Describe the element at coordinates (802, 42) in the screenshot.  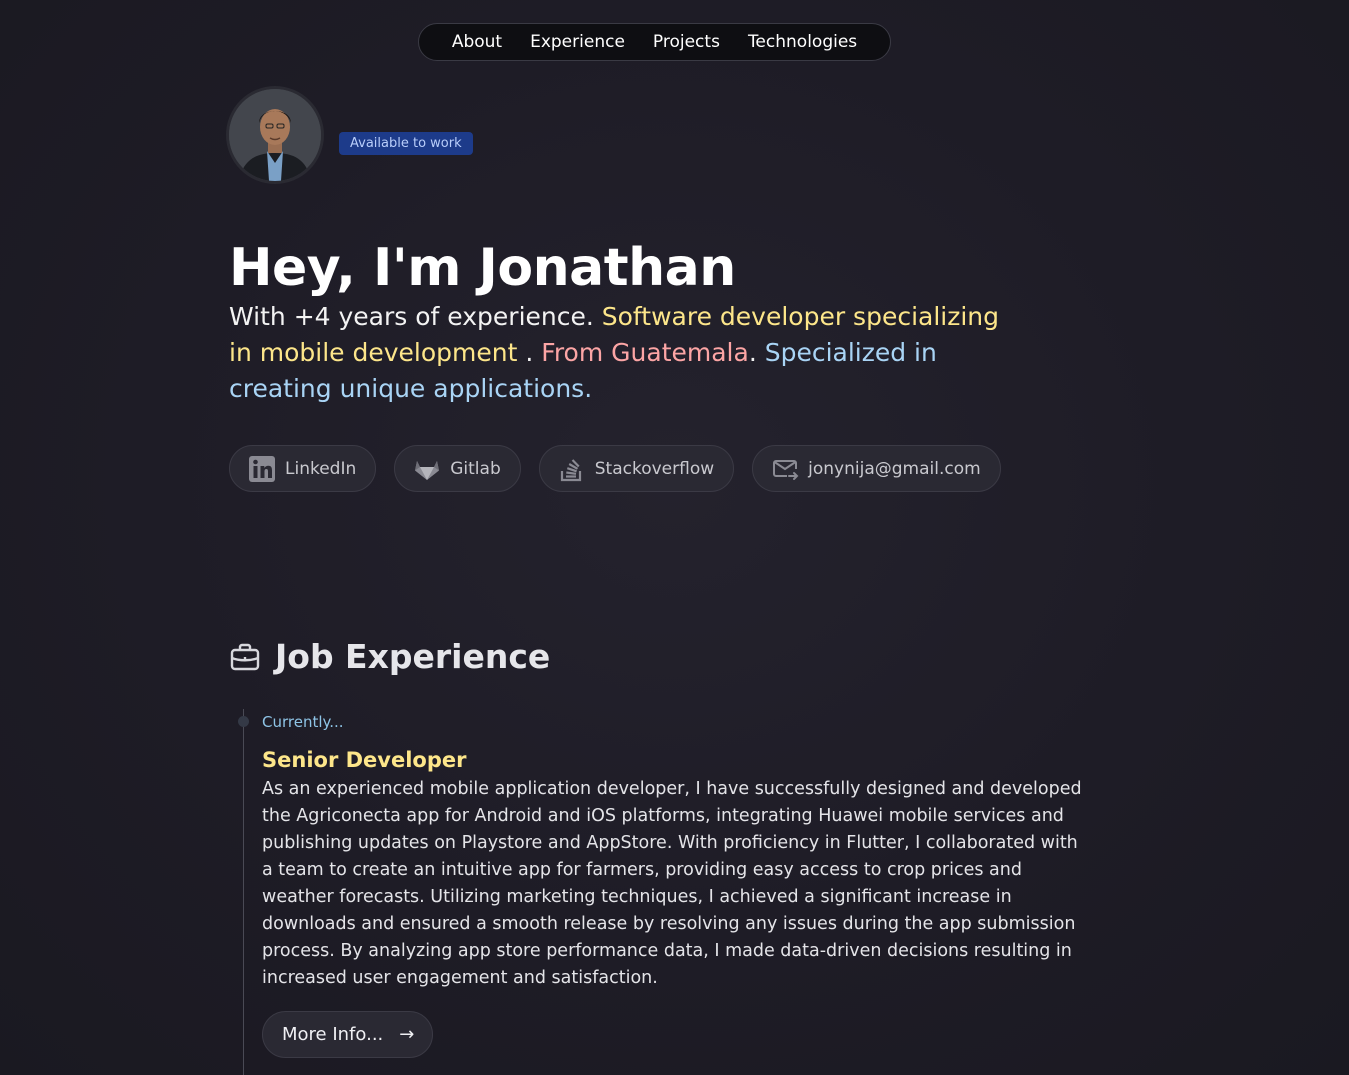
I see `nav-technologies: Technologies` at that location.